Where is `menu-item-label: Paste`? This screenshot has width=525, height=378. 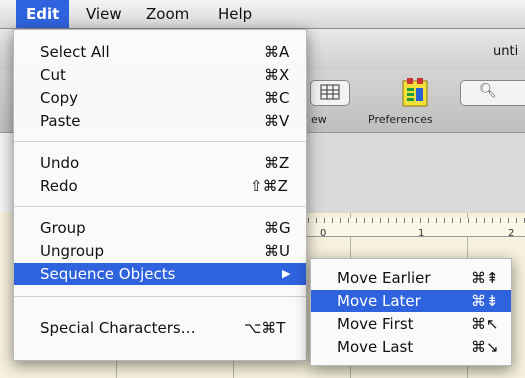
menu-item-label: Paste is located at coordinates (60, 121).